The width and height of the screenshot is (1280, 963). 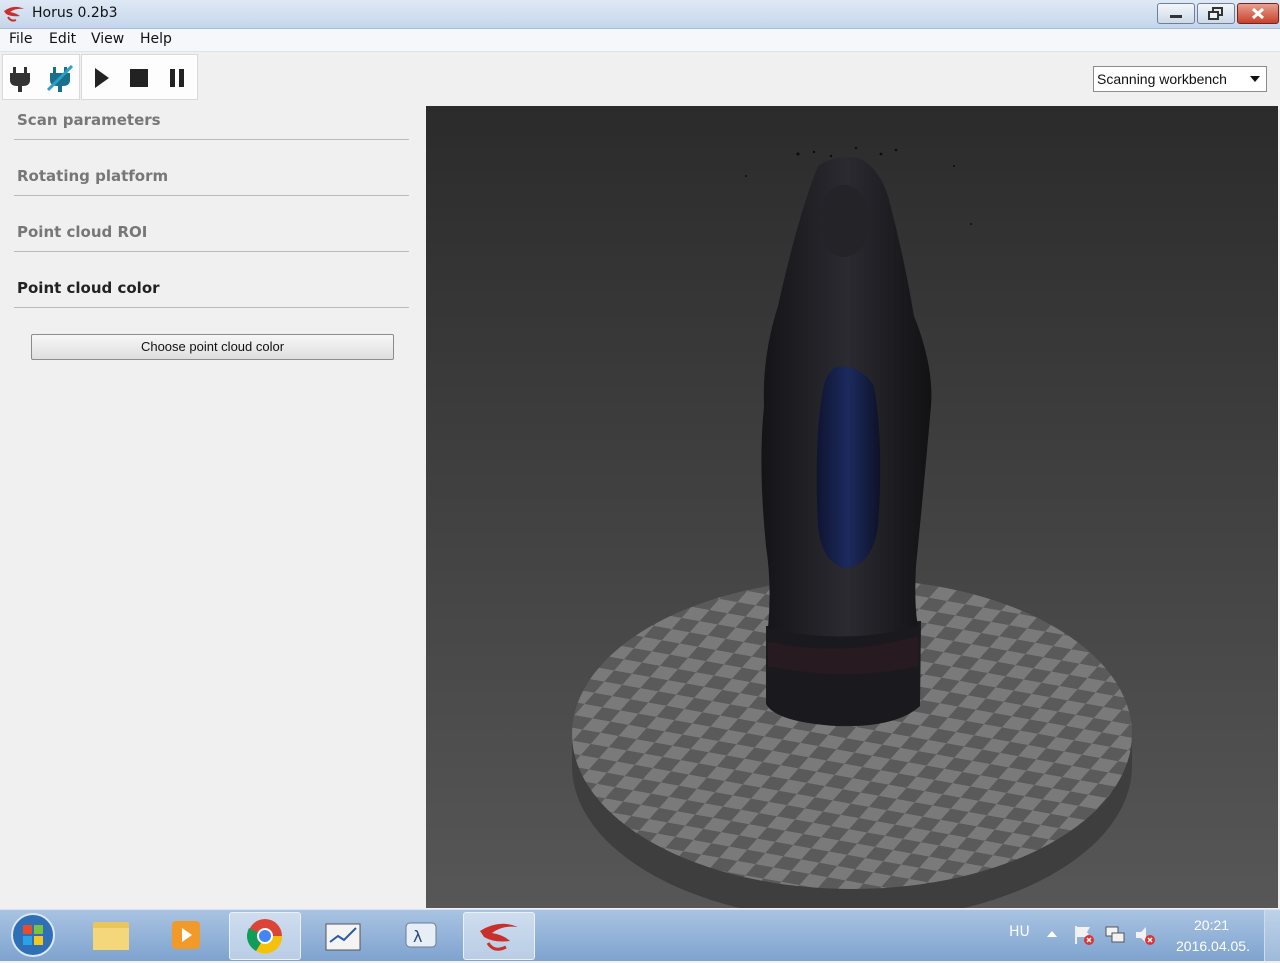 I want to click on horus-app-icon, so click(x=499, y=937).